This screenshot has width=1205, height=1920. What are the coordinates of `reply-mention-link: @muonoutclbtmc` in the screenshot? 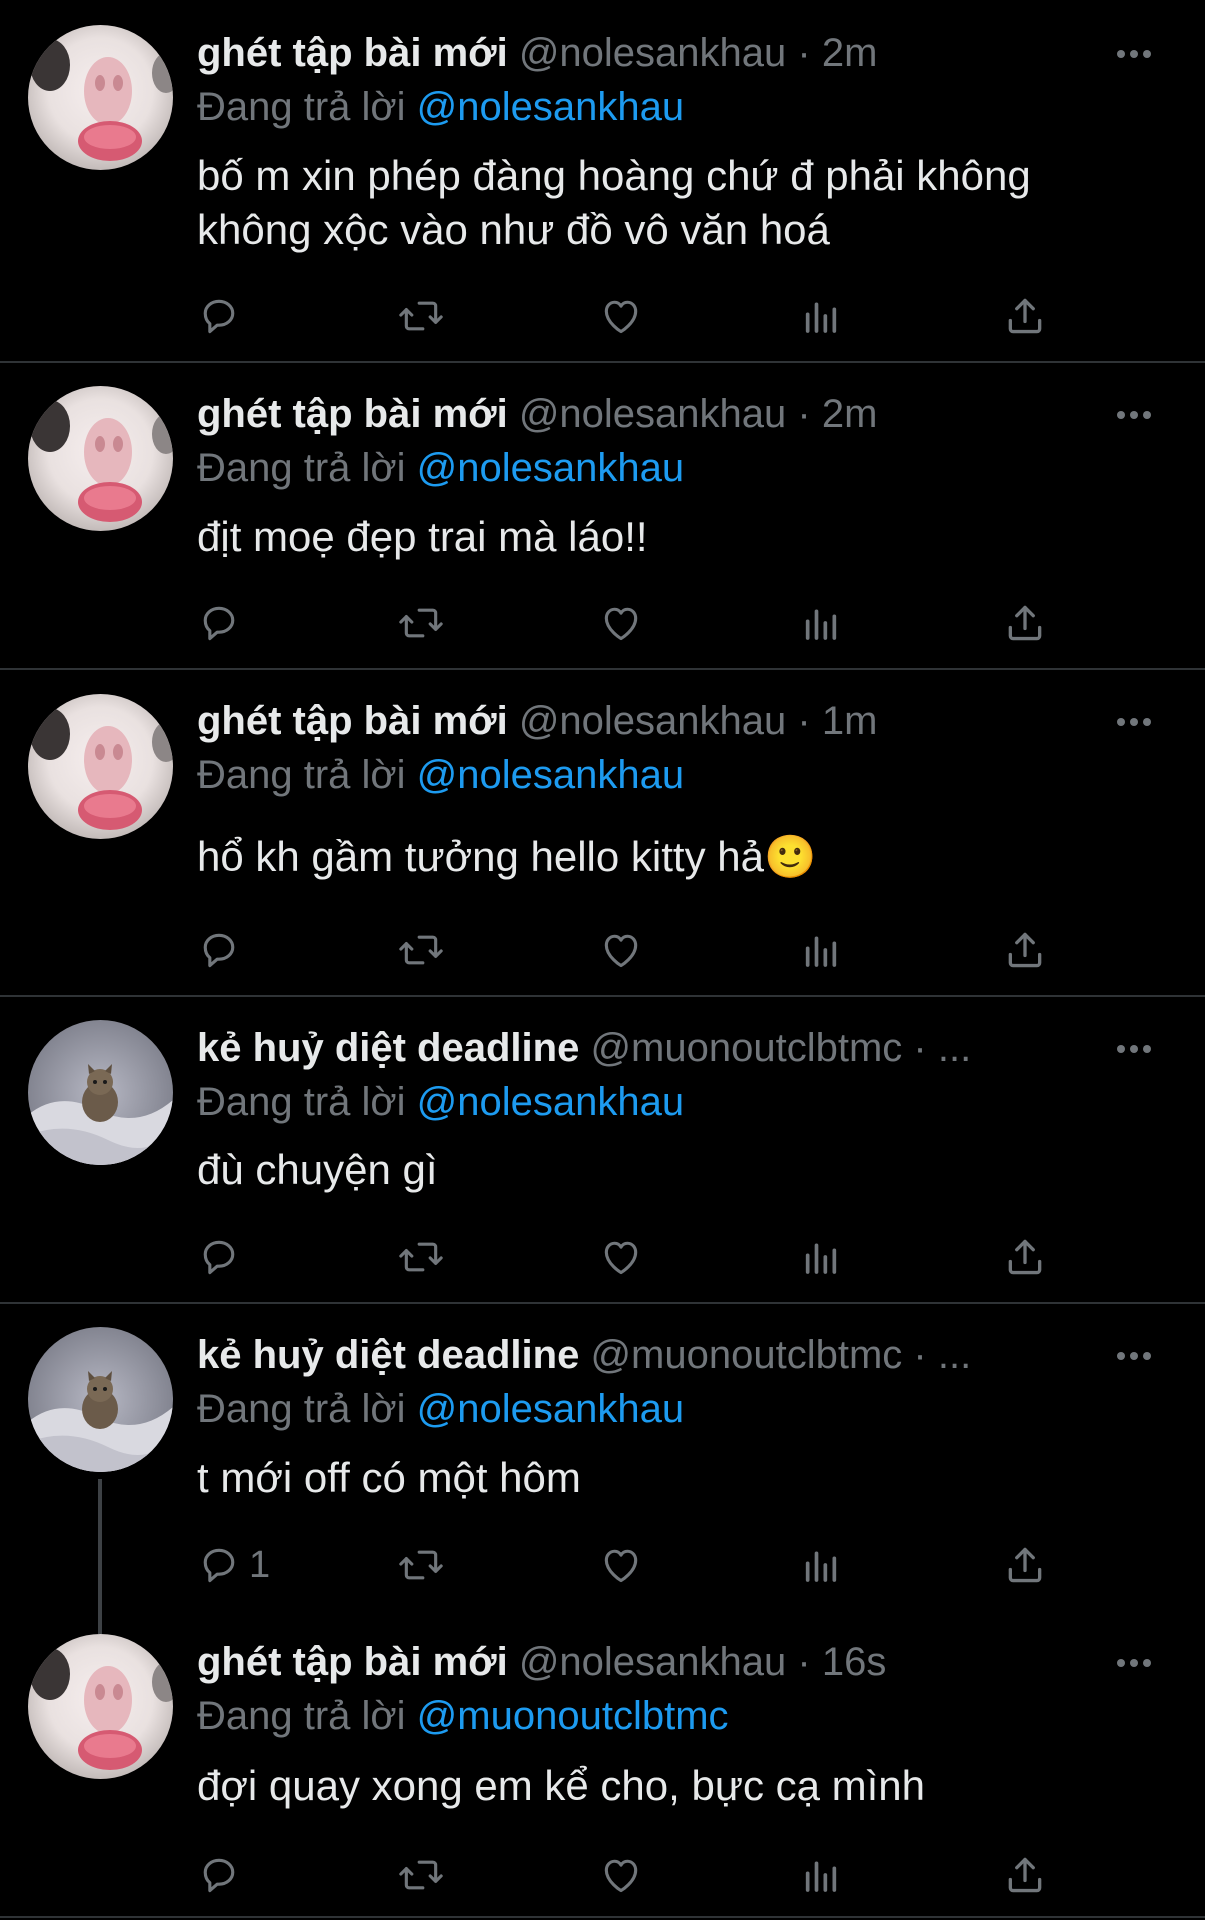 It's located at (573, 1716).